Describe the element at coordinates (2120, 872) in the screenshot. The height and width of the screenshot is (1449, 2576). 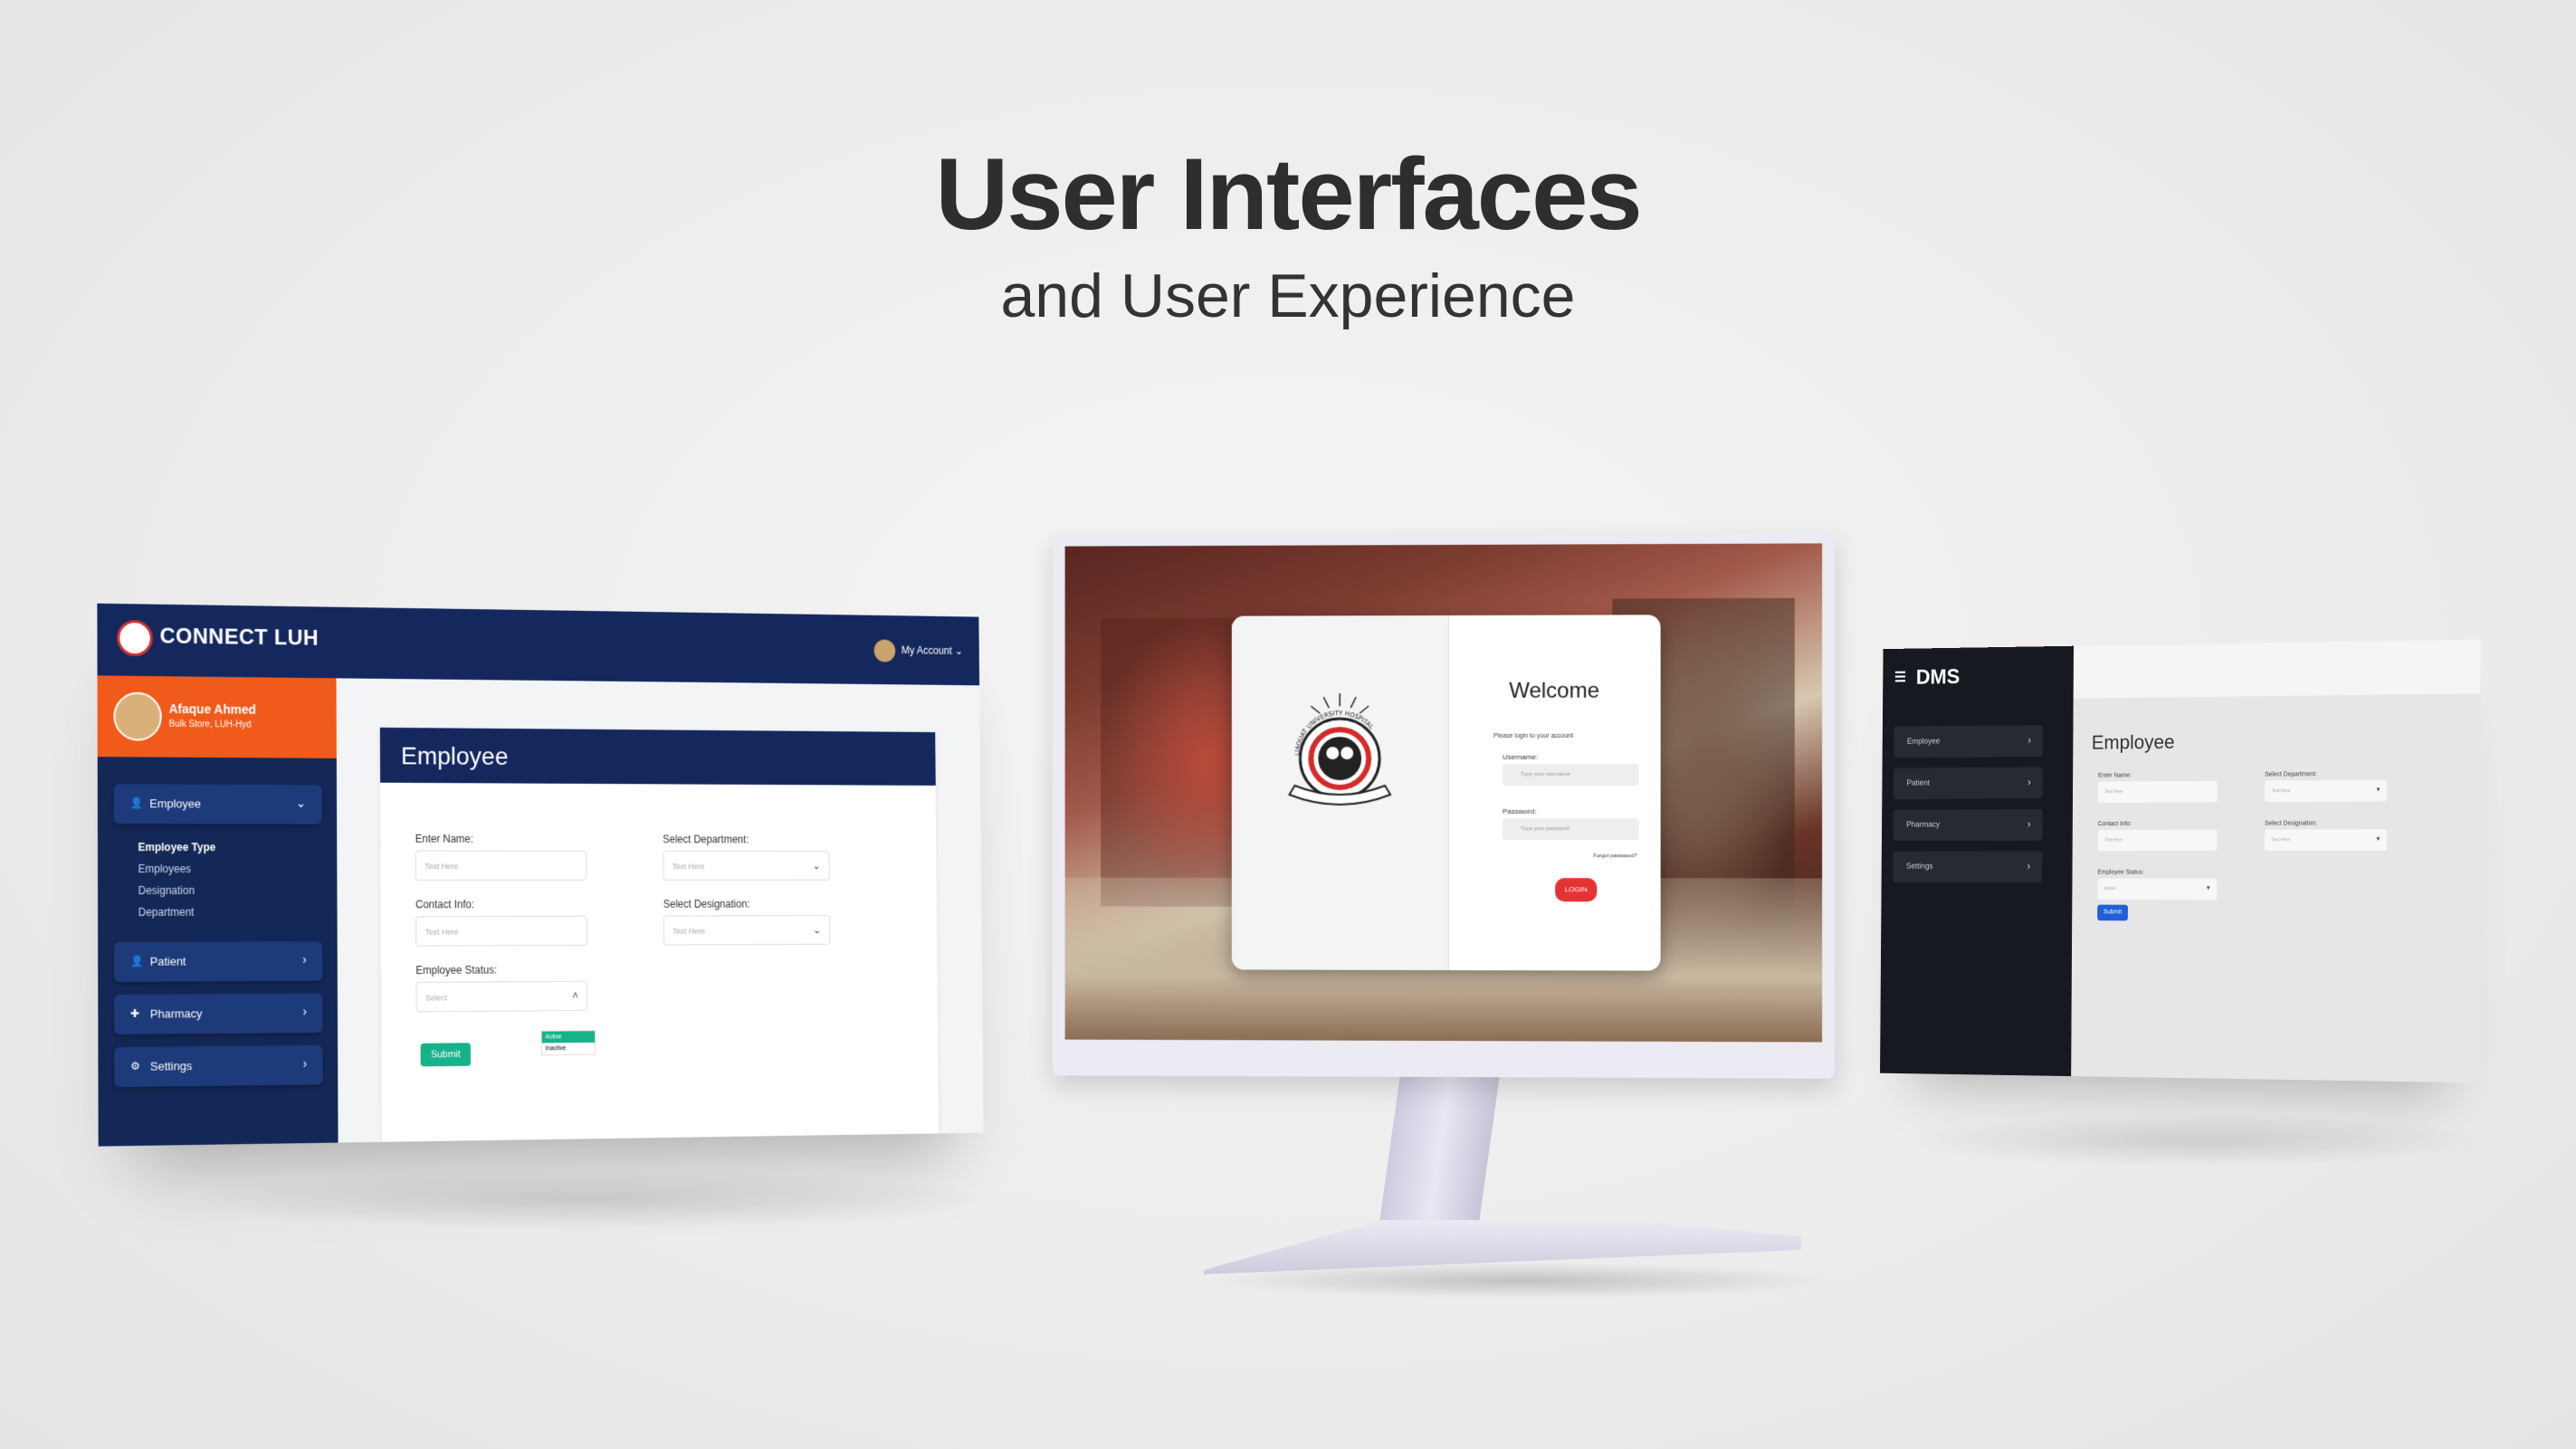
I see `status-label: Employee Status:` at that location.